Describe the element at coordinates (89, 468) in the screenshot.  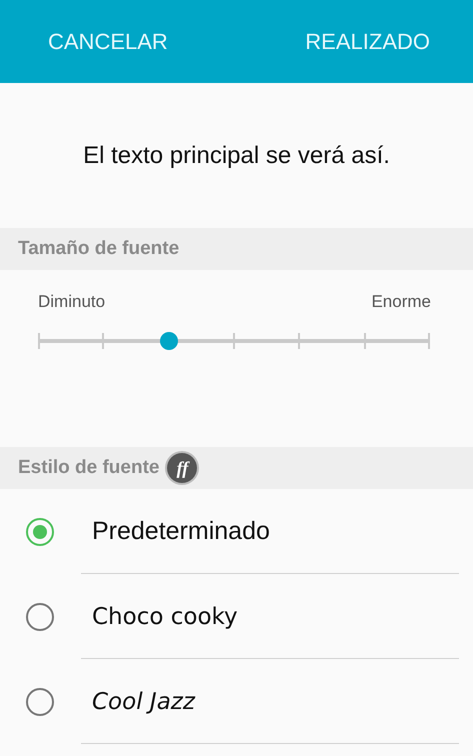
I see `section-title: Estilo de fuente` at that location.